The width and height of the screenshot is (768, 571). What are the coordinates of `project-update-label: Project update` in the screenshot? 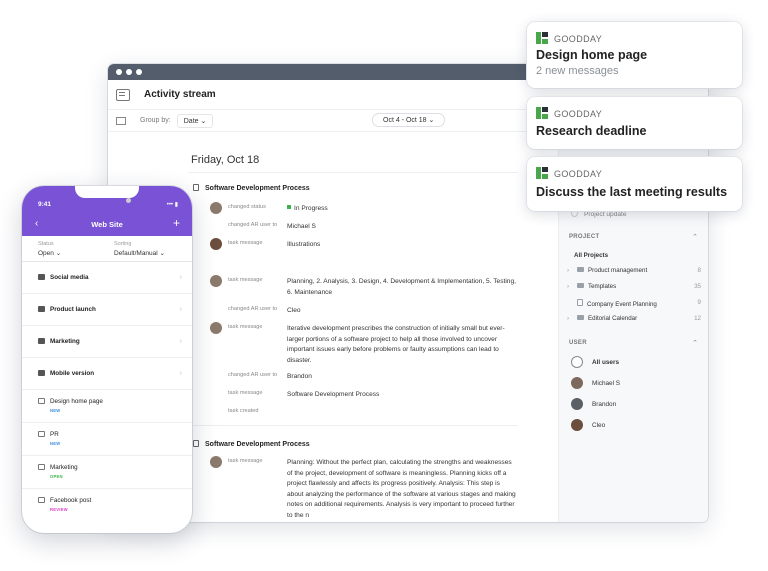 It's located at (605, 214).